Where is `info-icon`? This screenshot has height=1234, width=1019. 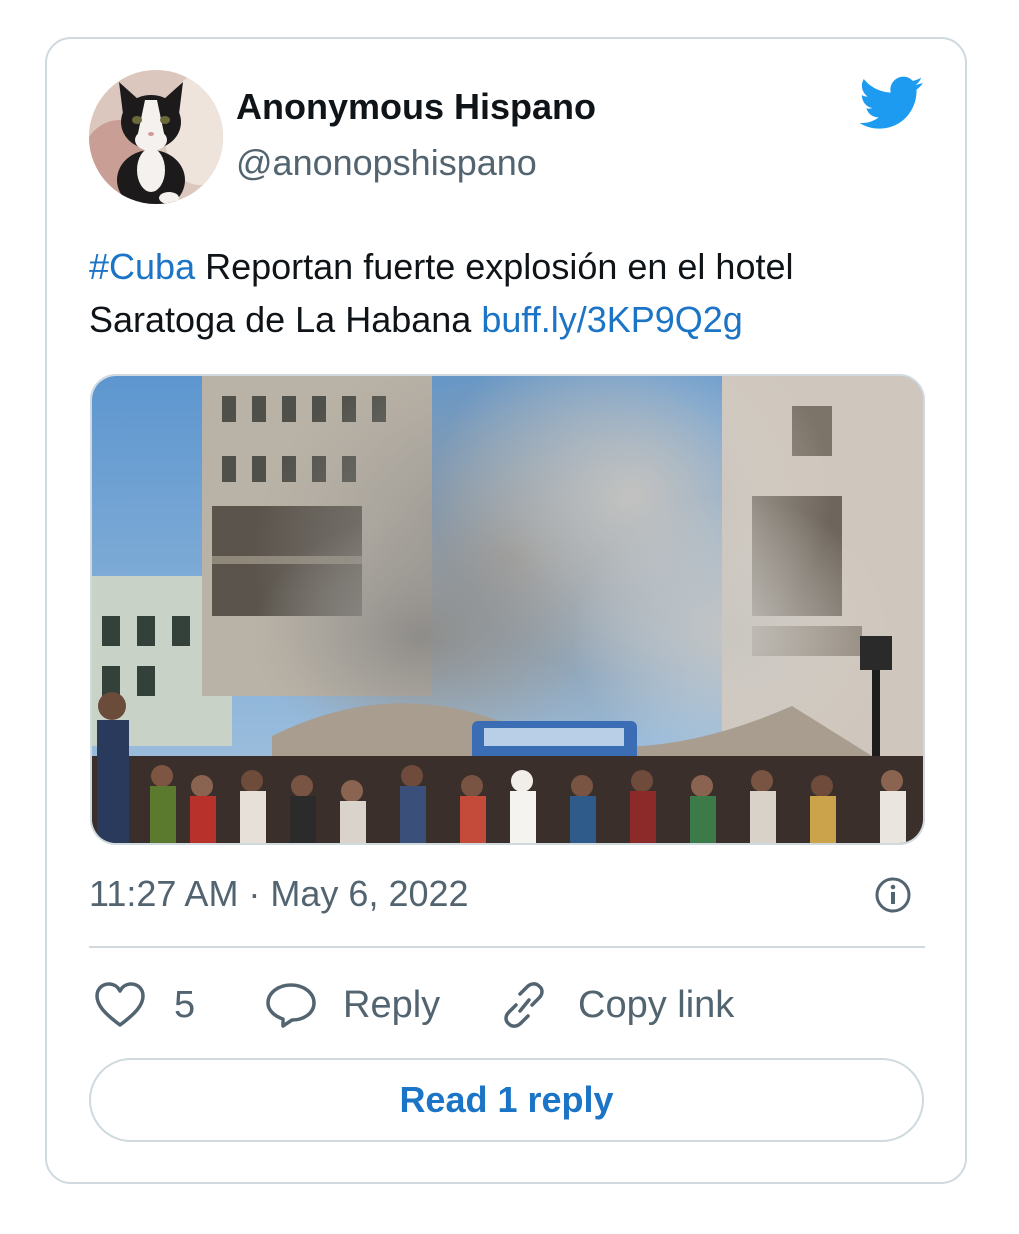
info-icon is located at coordinates (893, 895).